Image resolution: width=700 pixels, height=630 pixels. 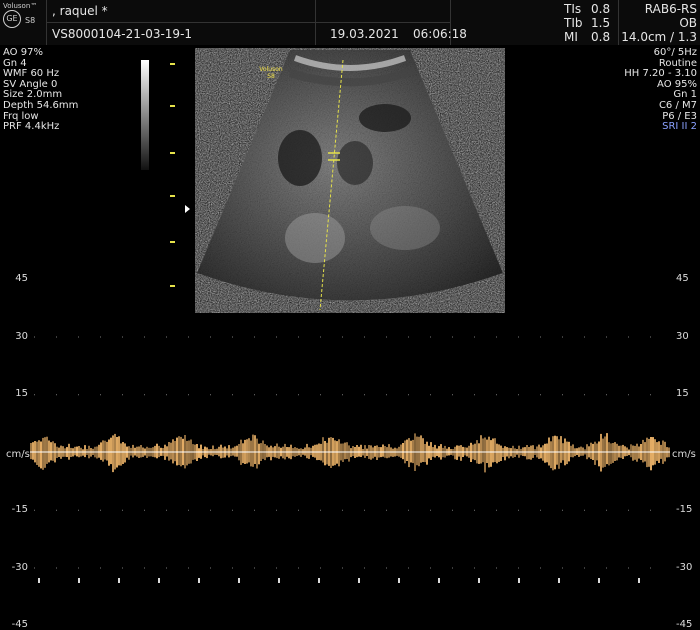 What do you see at coordinates (573, 23) in the screenshot?
I see `index-tib-label: TIb` at bounding box center [573, 23].